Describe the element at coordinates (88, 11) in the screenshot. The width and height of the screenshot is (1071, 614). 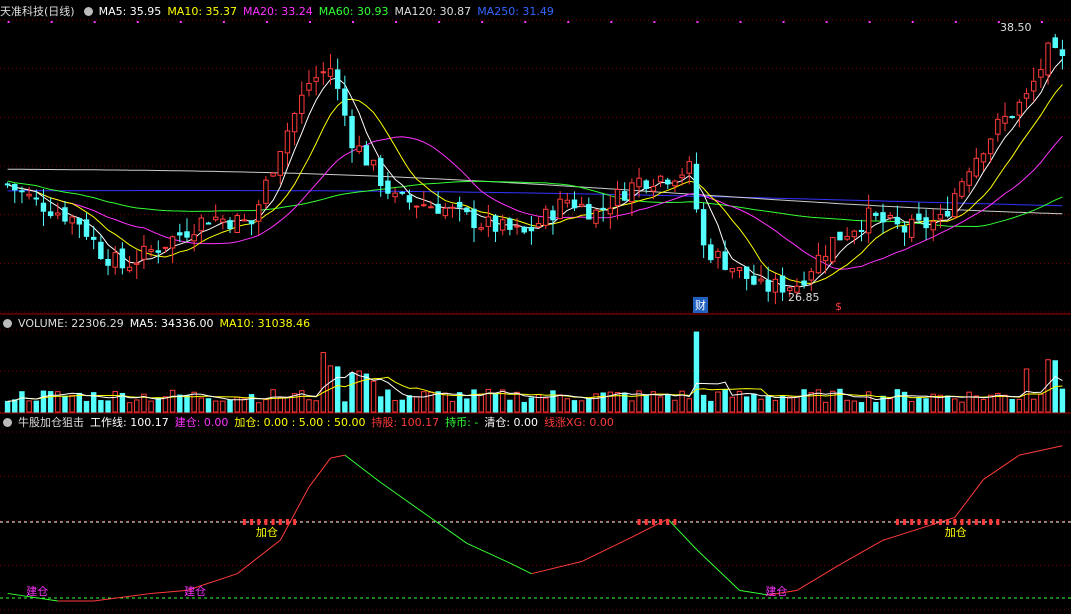
I see `collapse-toggle-icon` at that location.